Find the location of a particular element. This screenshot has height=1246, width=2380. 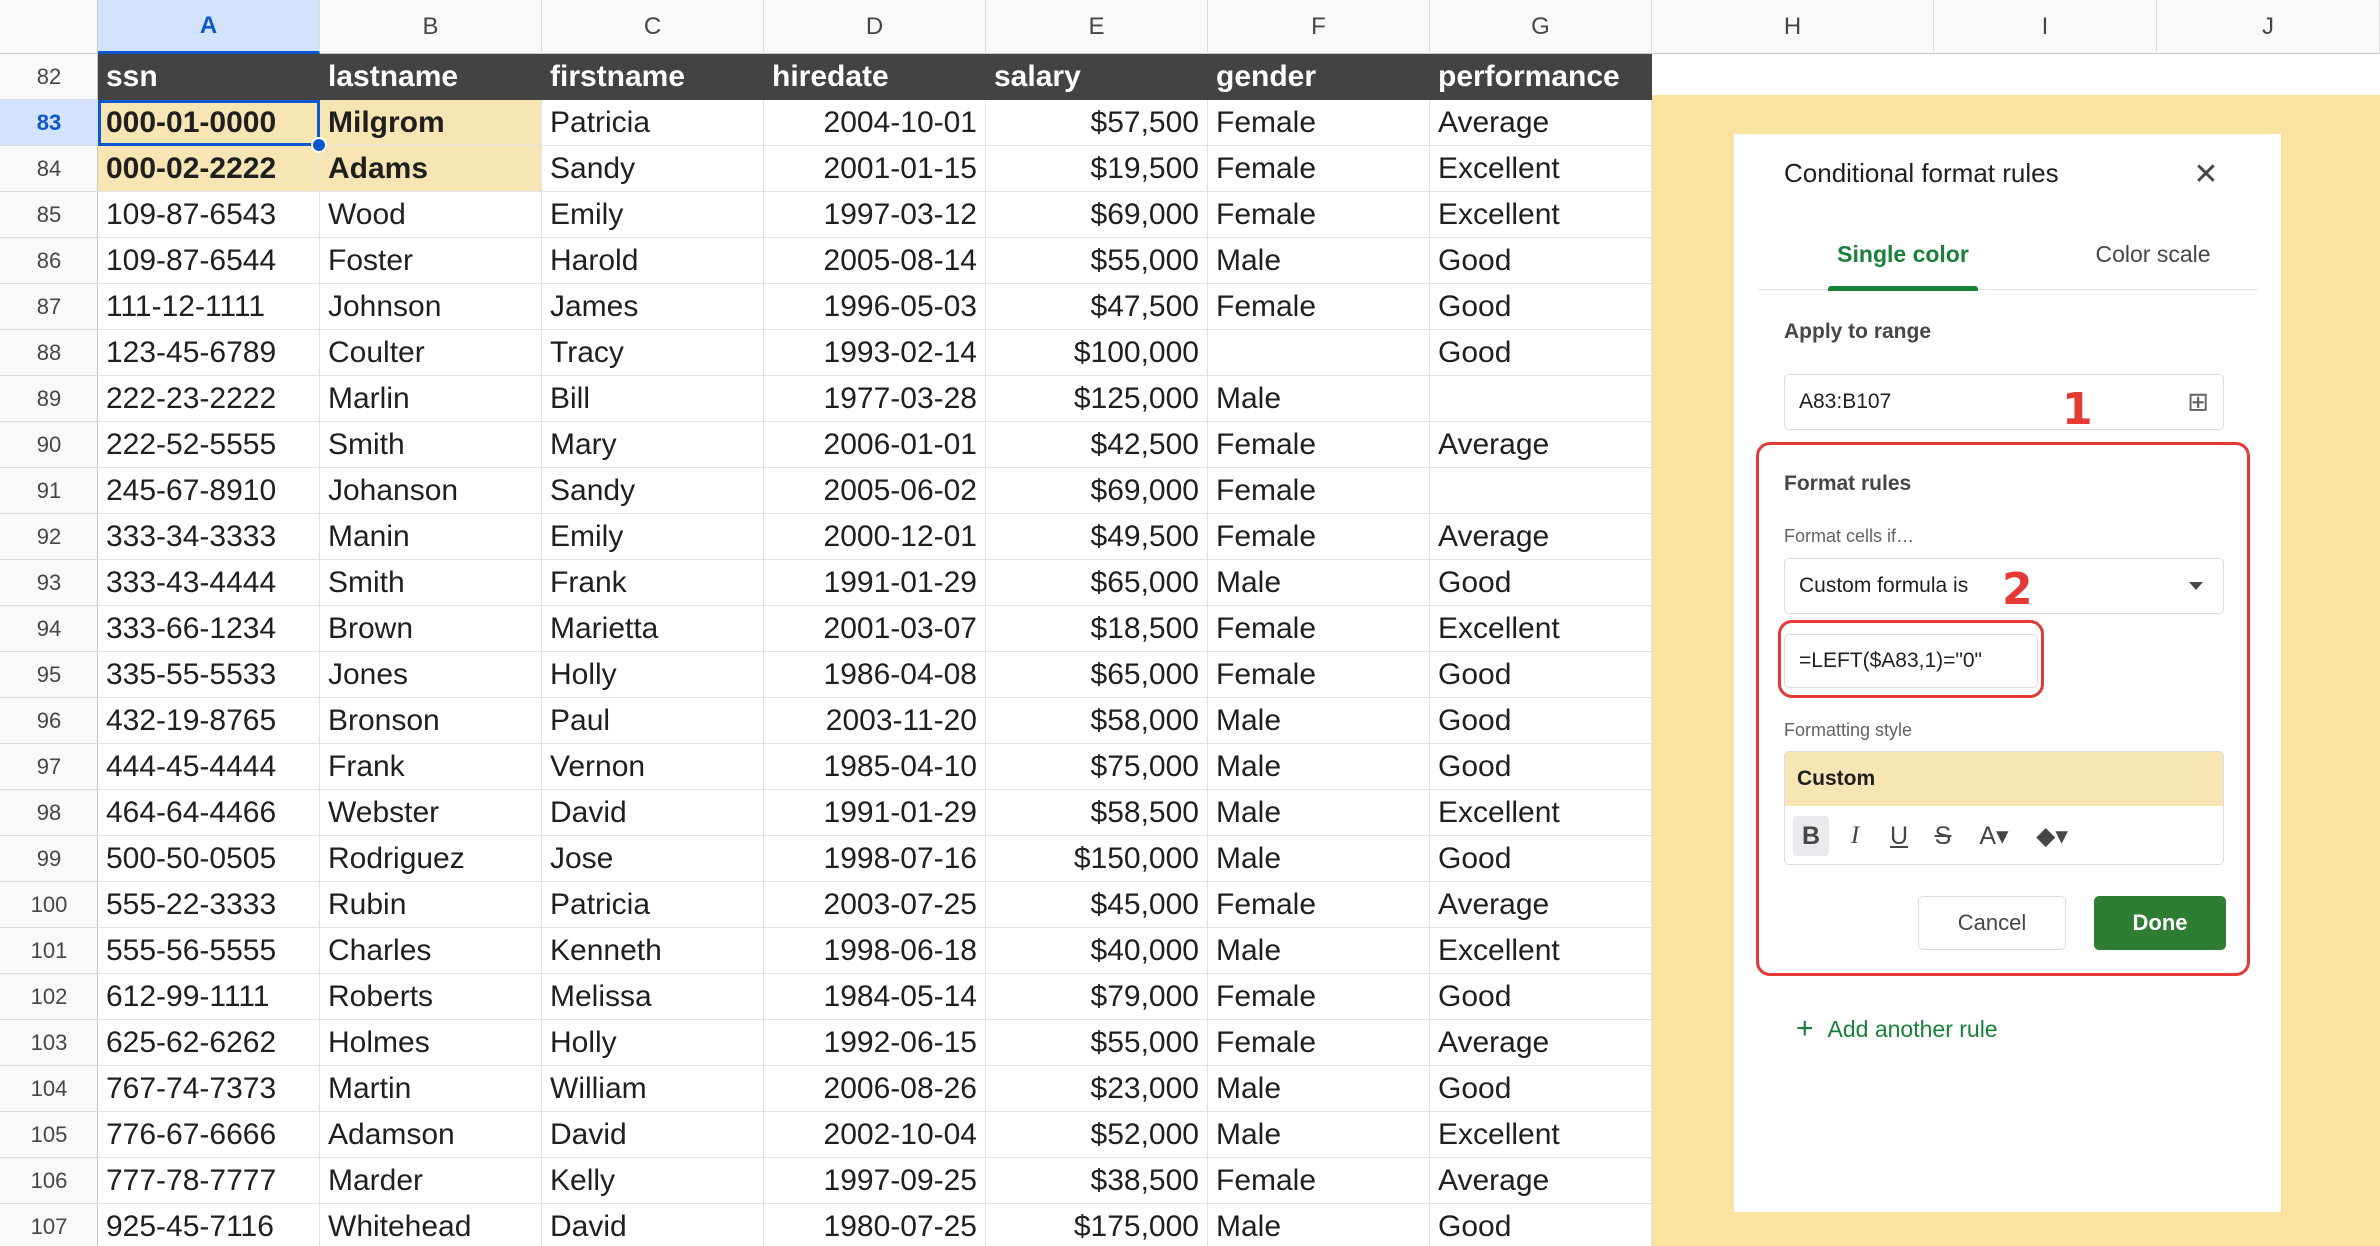

cell: $47,500 is located at coordinates (1097, 307).